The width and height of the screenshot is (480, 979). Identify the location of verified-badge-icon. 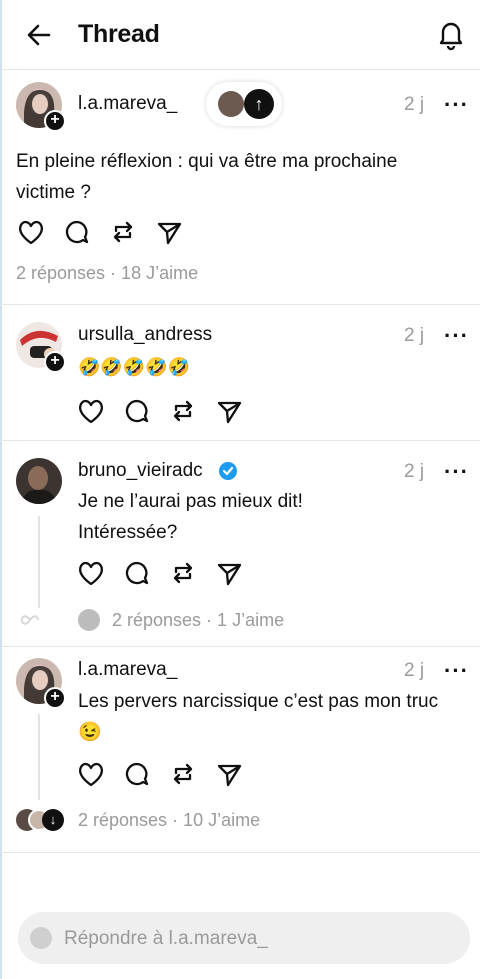
(228, 471).